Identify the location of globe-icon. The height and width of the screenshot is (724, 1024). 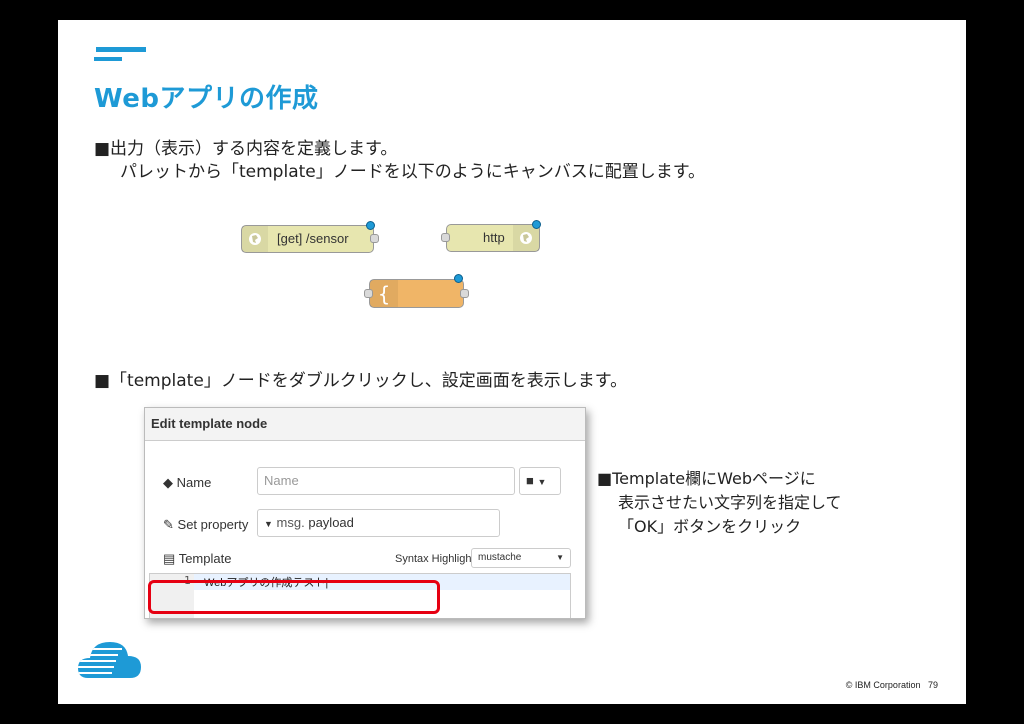
(255, 239).